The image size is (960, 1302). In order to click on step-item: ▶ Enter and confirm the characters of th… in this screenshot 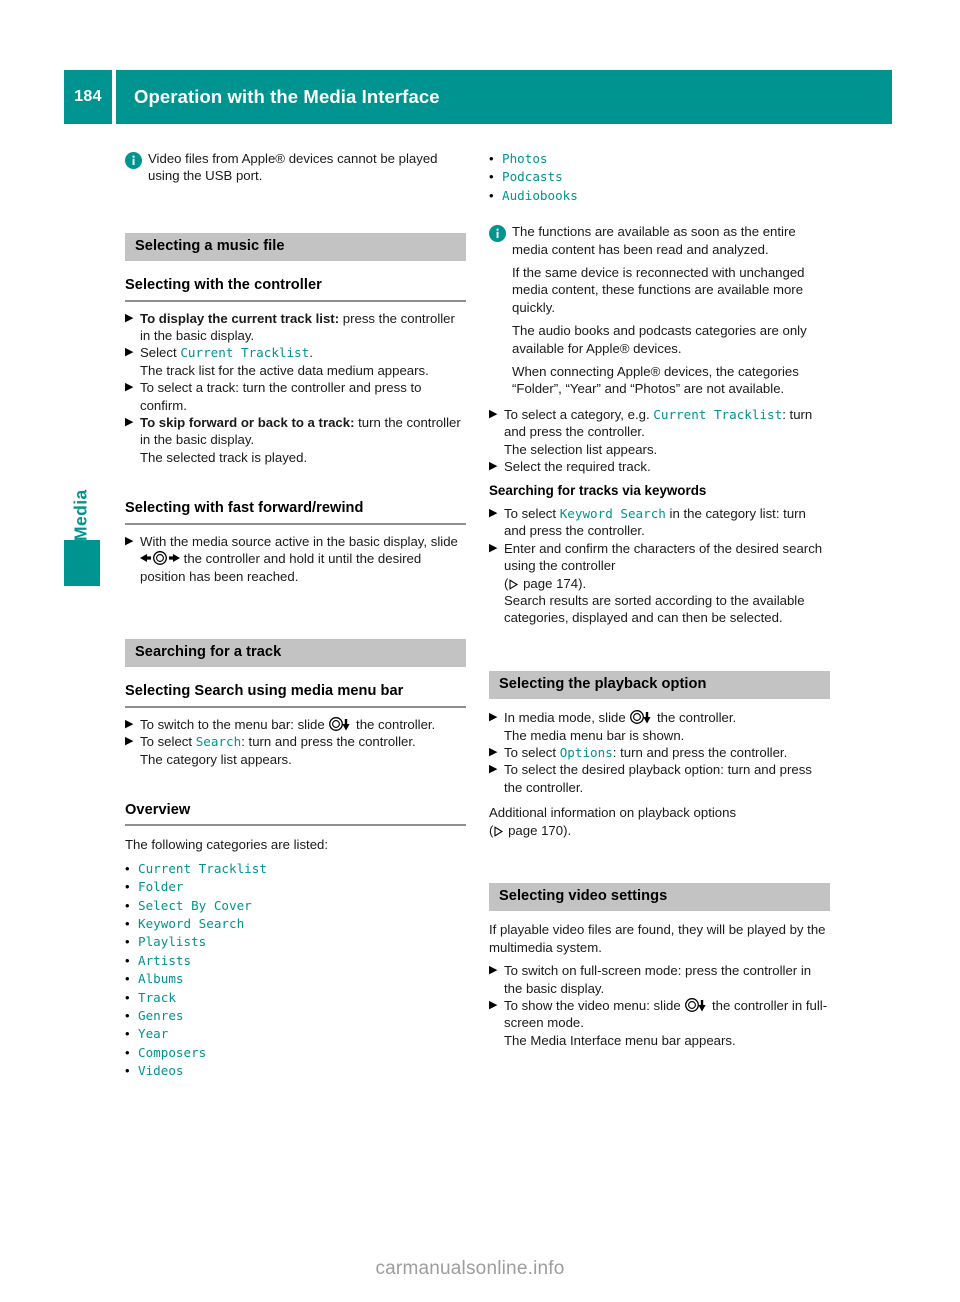, I will do `click(659, 583)`.